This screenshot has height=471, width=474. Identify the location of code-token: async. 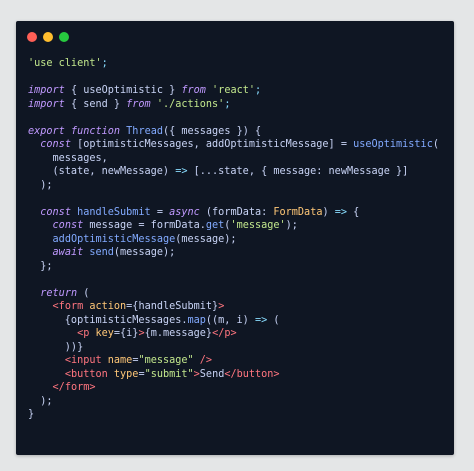
(184, 212).